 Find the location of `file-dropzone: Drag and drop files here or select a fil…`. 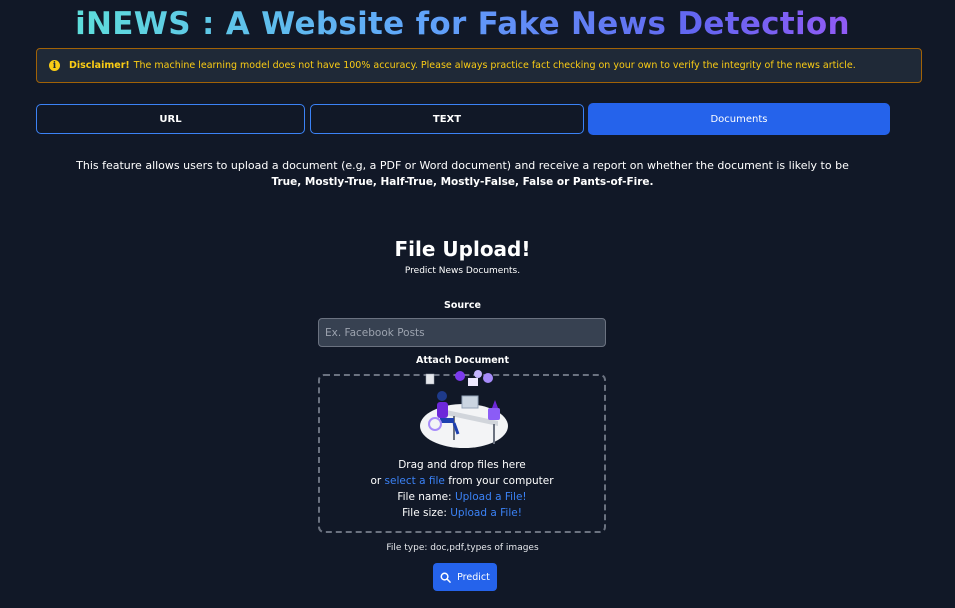

file-dropzone: Drag and drop files here or select a fil… is located at coordinates (462, 451).